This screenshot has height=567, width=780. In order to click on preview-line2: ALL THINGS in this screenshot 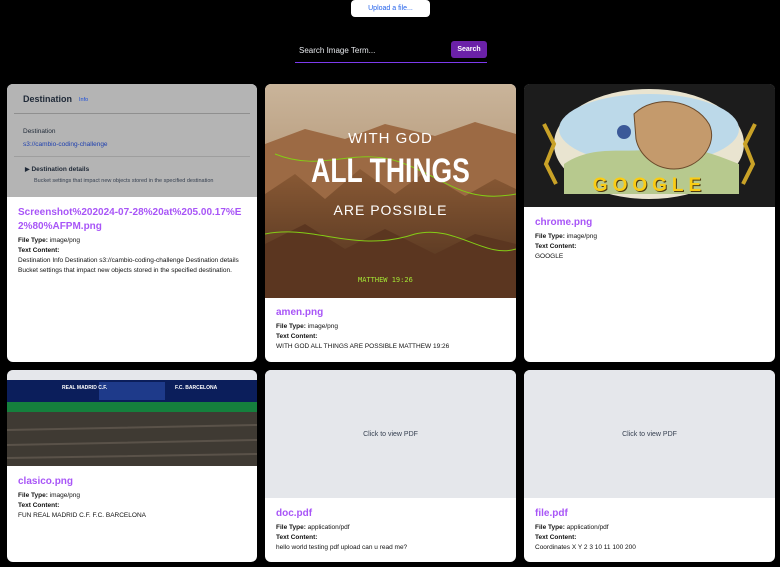, I will do `click(390, 171)`.